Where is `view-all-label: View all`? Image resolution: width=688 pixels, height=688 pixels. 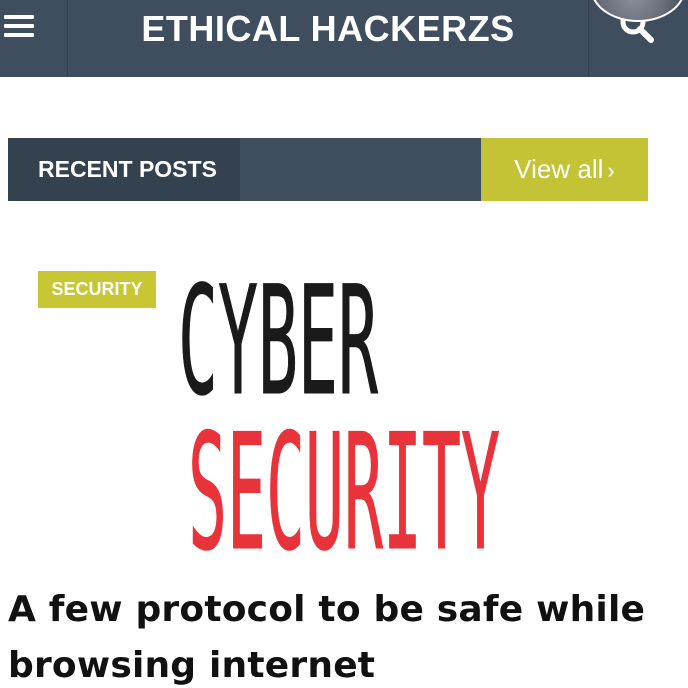 view-all-label: View all is located at coordinates (559, 169).